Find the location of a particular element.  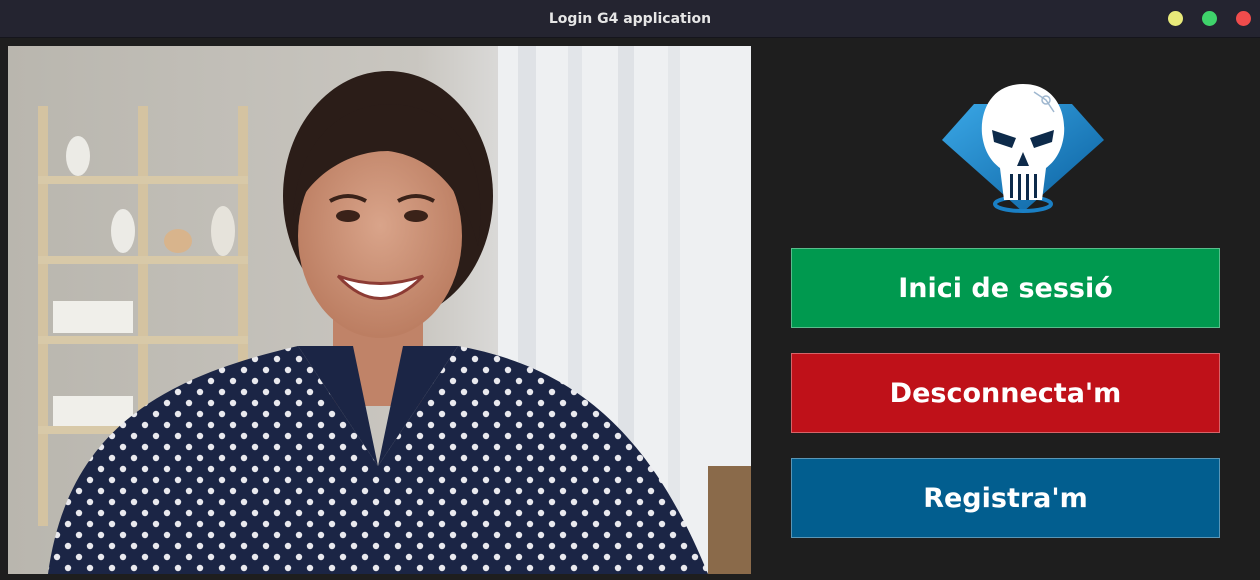

skull-diamond-logo is located at coordinates (1023, 149).